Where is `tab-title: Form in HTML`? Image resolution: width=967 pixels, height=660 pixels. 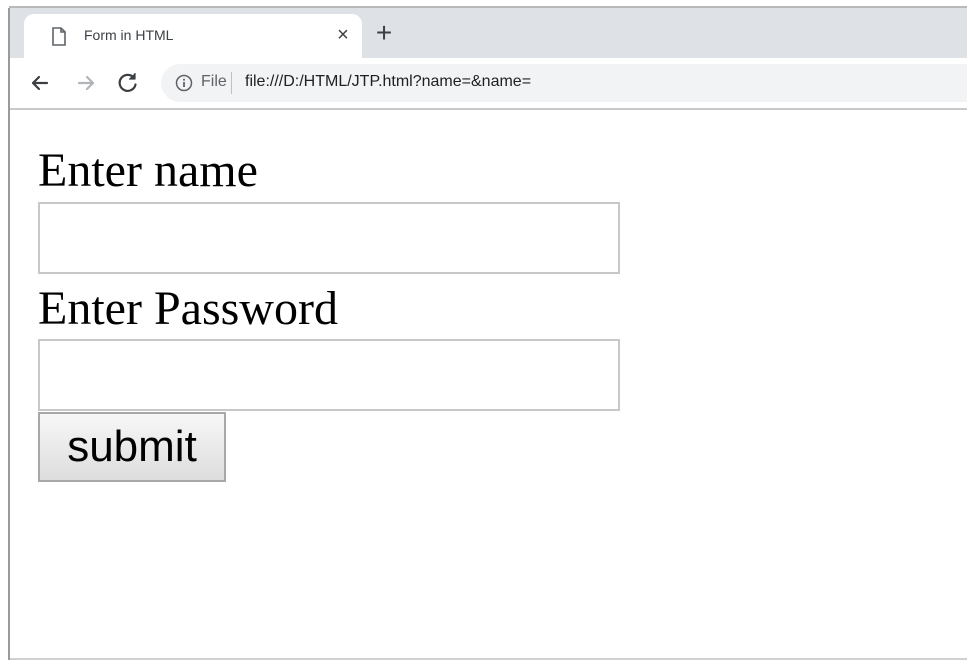
tab-title: Form in HTML is located at coordinates (129, 35).